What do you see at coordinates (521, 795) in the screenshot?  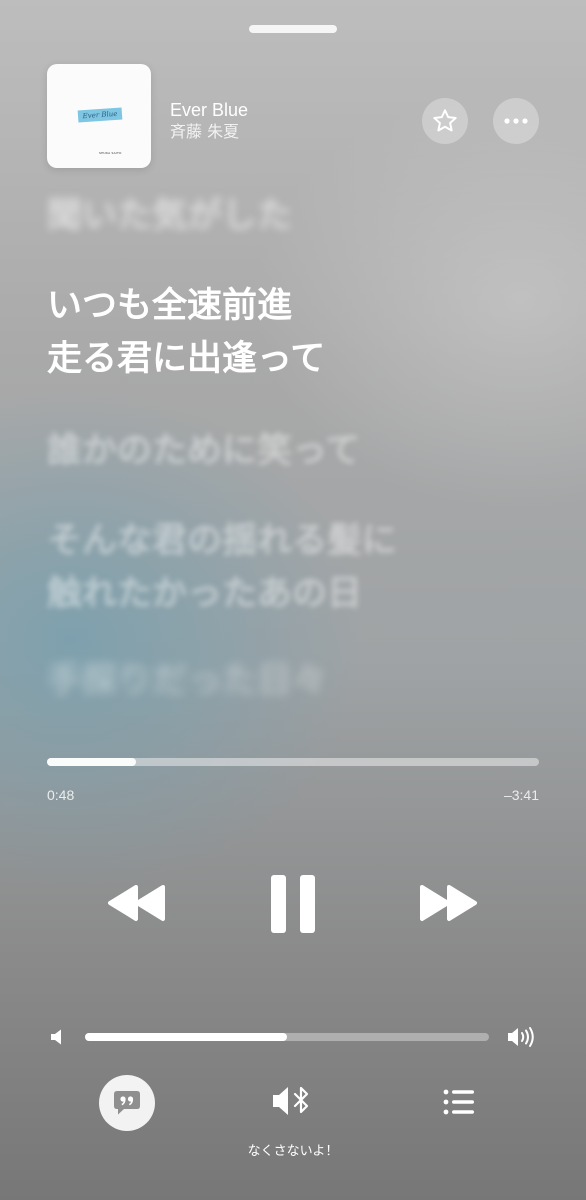 I see `remaining-time: –3:41` at bounding box center [521, 795].